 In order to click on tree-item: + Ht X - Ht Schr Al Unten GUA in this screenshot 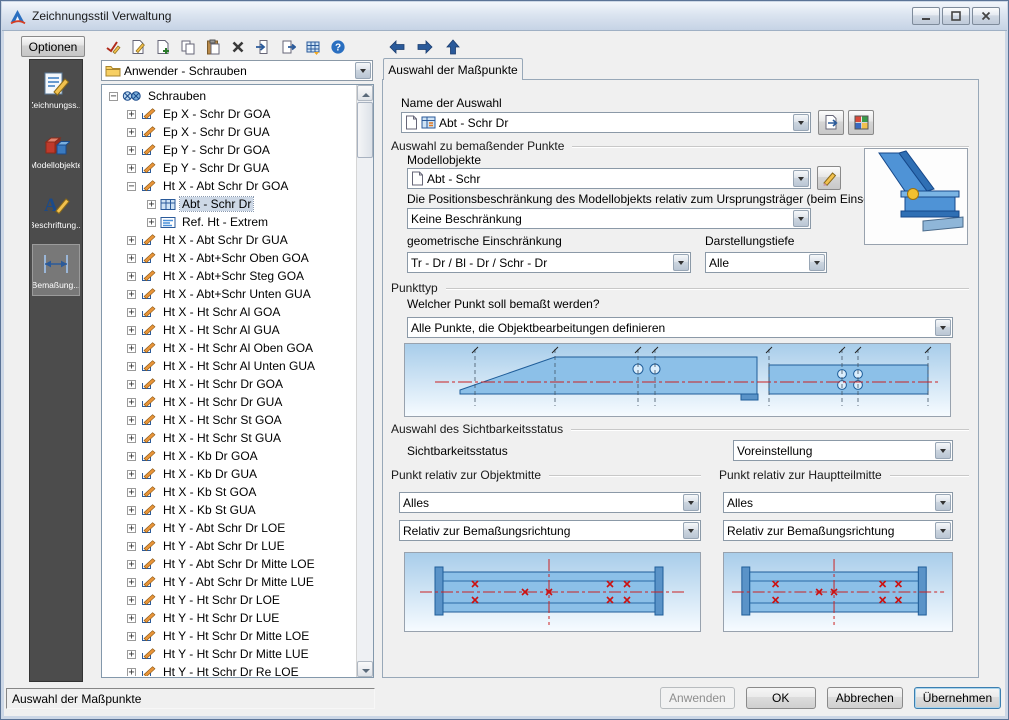, I will do `click(229, 366)`.